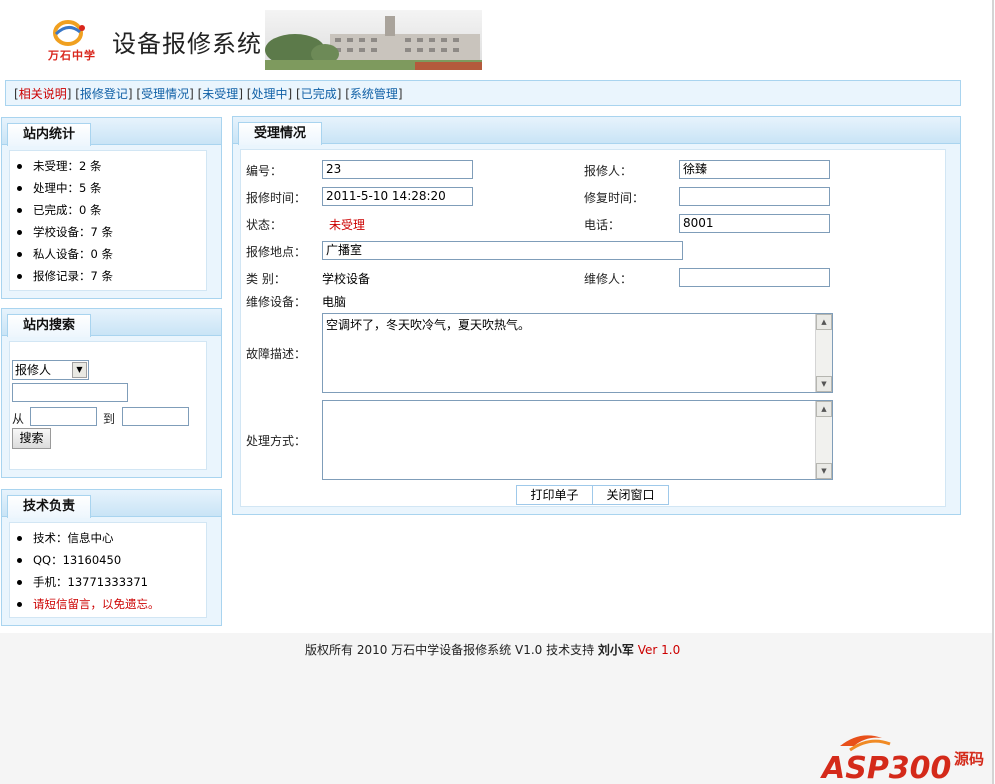 Image resolution: width=995 pixels, height=784 pixels. Describe the element at coordinates (87, 560) in the screenshot. I see `tech-item-qq: QQ：13160450` at that location.